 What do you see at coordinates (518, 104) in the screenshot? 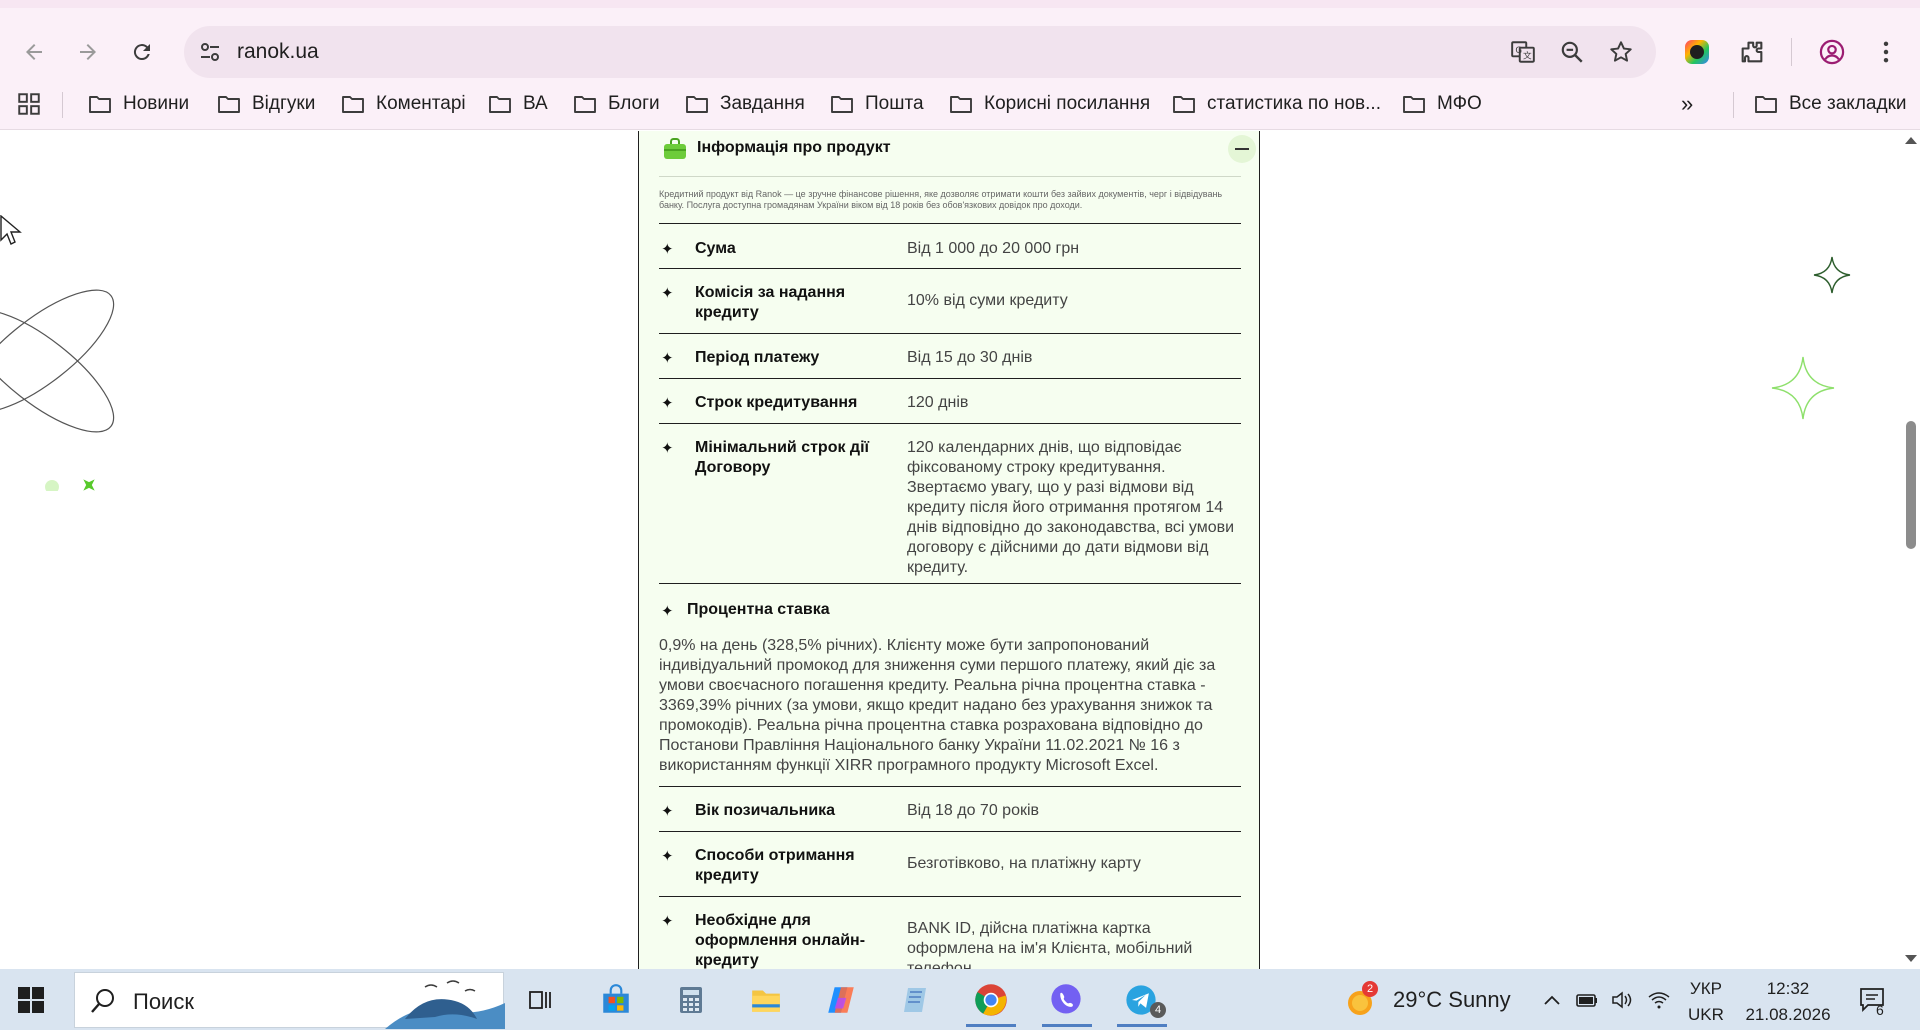
I see `bookmark-folder: ВА` at bounding box center [518, 104].